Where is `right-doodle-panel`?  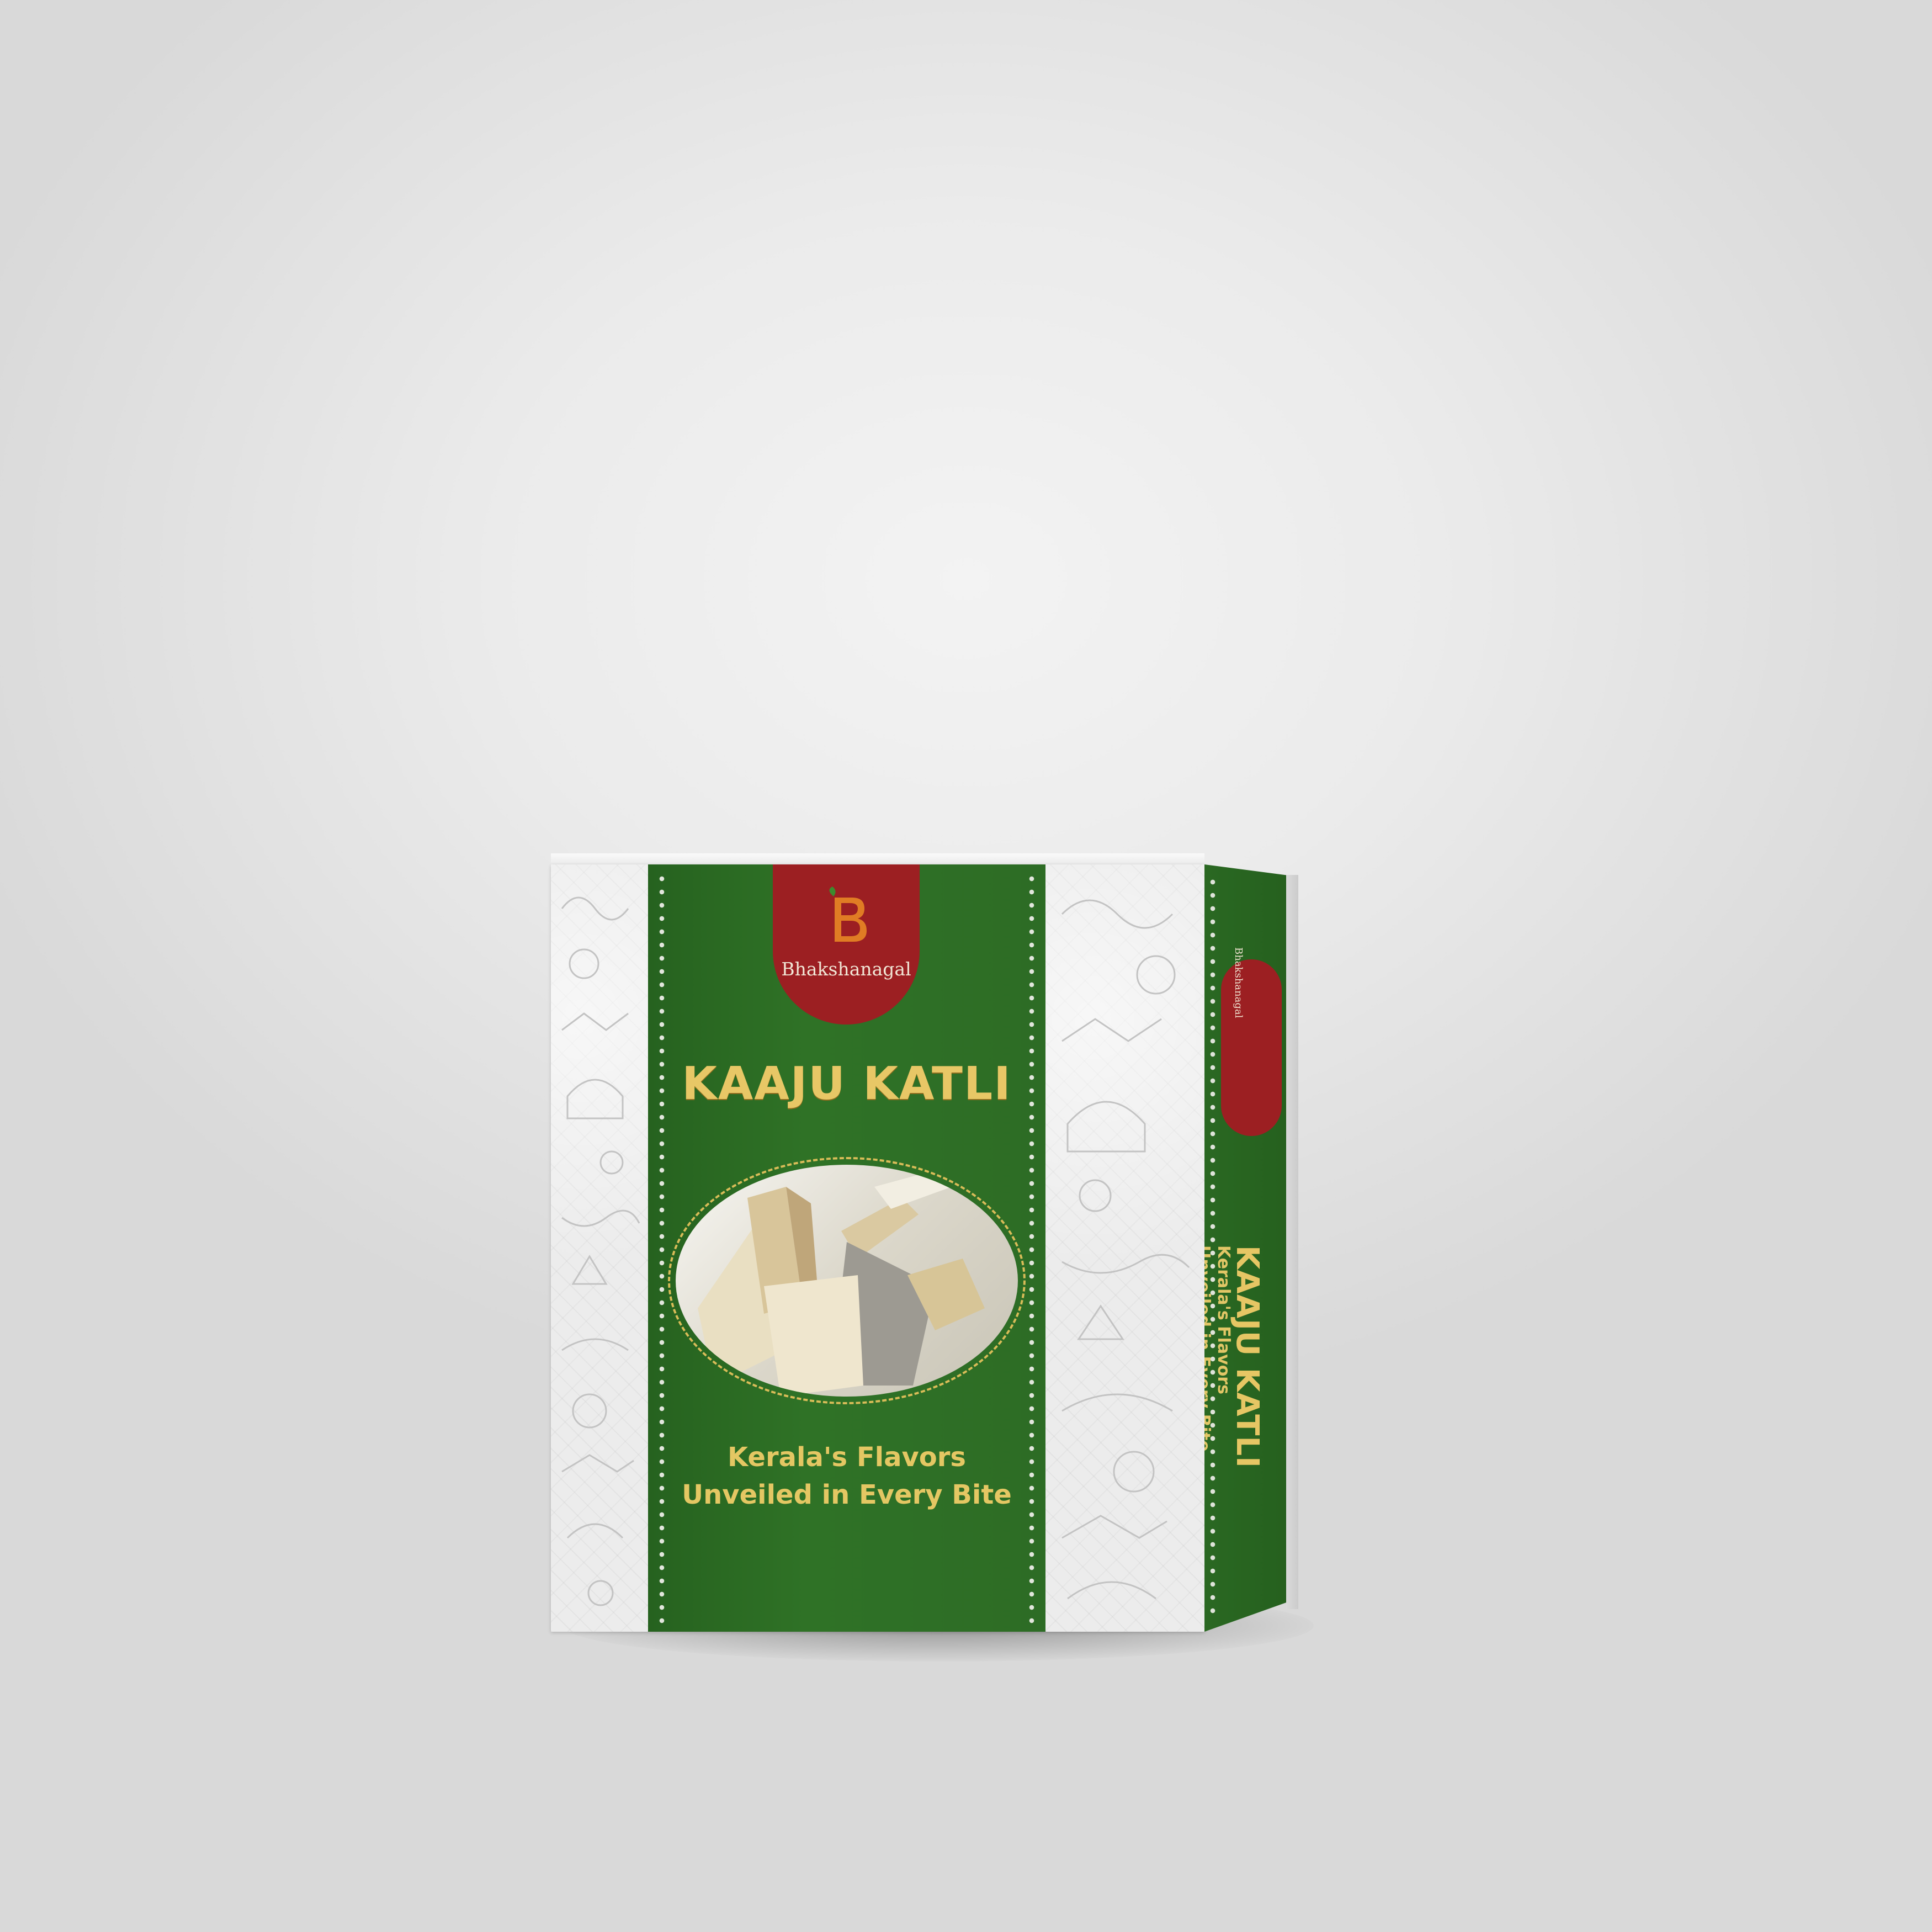
right-doodle-panel is located at coordinates (1124, 1248).